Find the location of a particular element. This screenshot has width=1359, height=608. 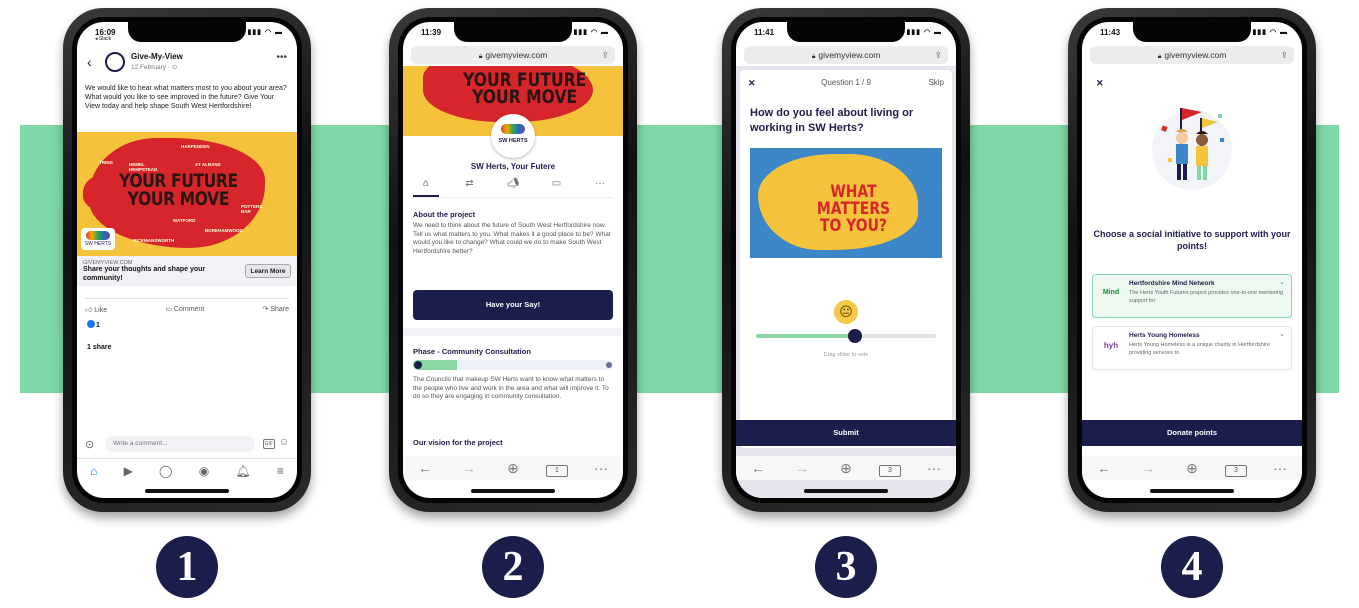

share-button: ↷ Share is located at coordinates (275, 309).